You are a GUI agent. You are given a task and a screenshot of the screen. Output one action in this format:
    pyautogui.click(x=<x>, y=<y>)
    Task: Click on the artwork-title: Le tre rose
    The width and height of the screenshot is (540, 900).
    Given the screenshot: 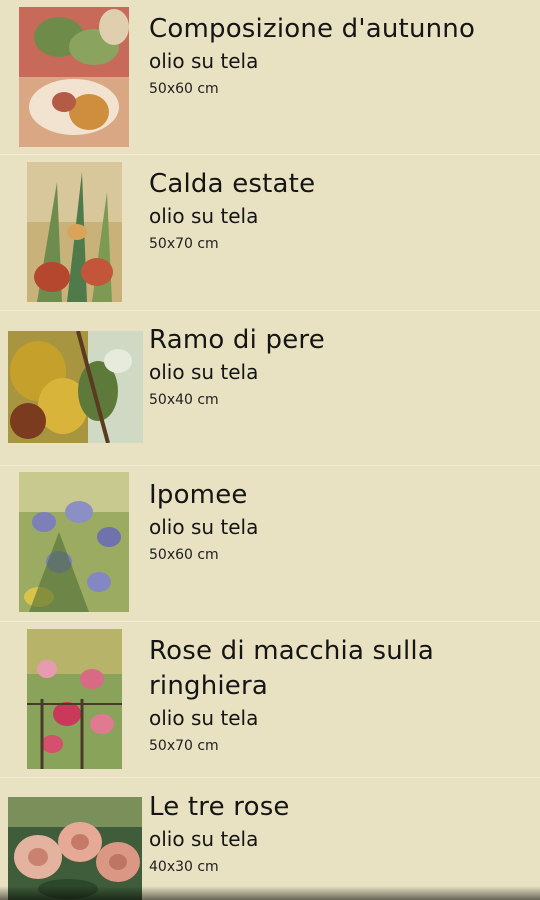 What is the action you would take?
    pyautogui.click(x=219, y=807)
    